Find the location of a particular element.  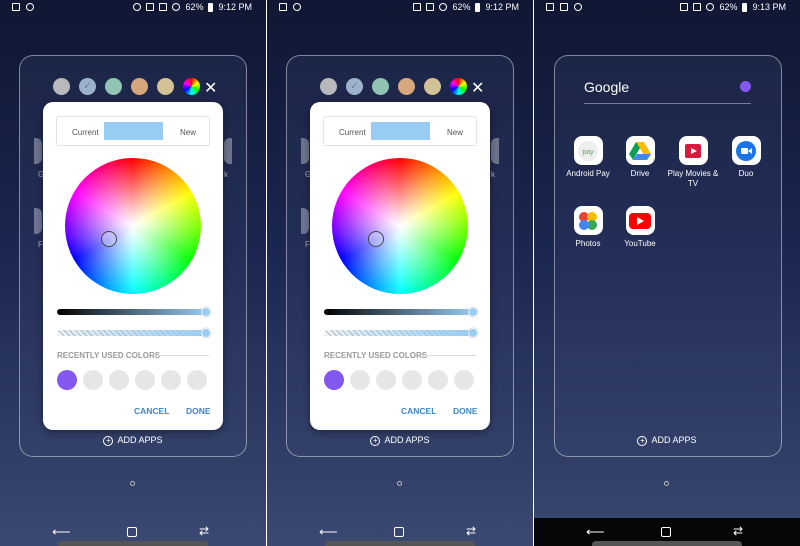

location-icon is located at coordinates (137, 7).